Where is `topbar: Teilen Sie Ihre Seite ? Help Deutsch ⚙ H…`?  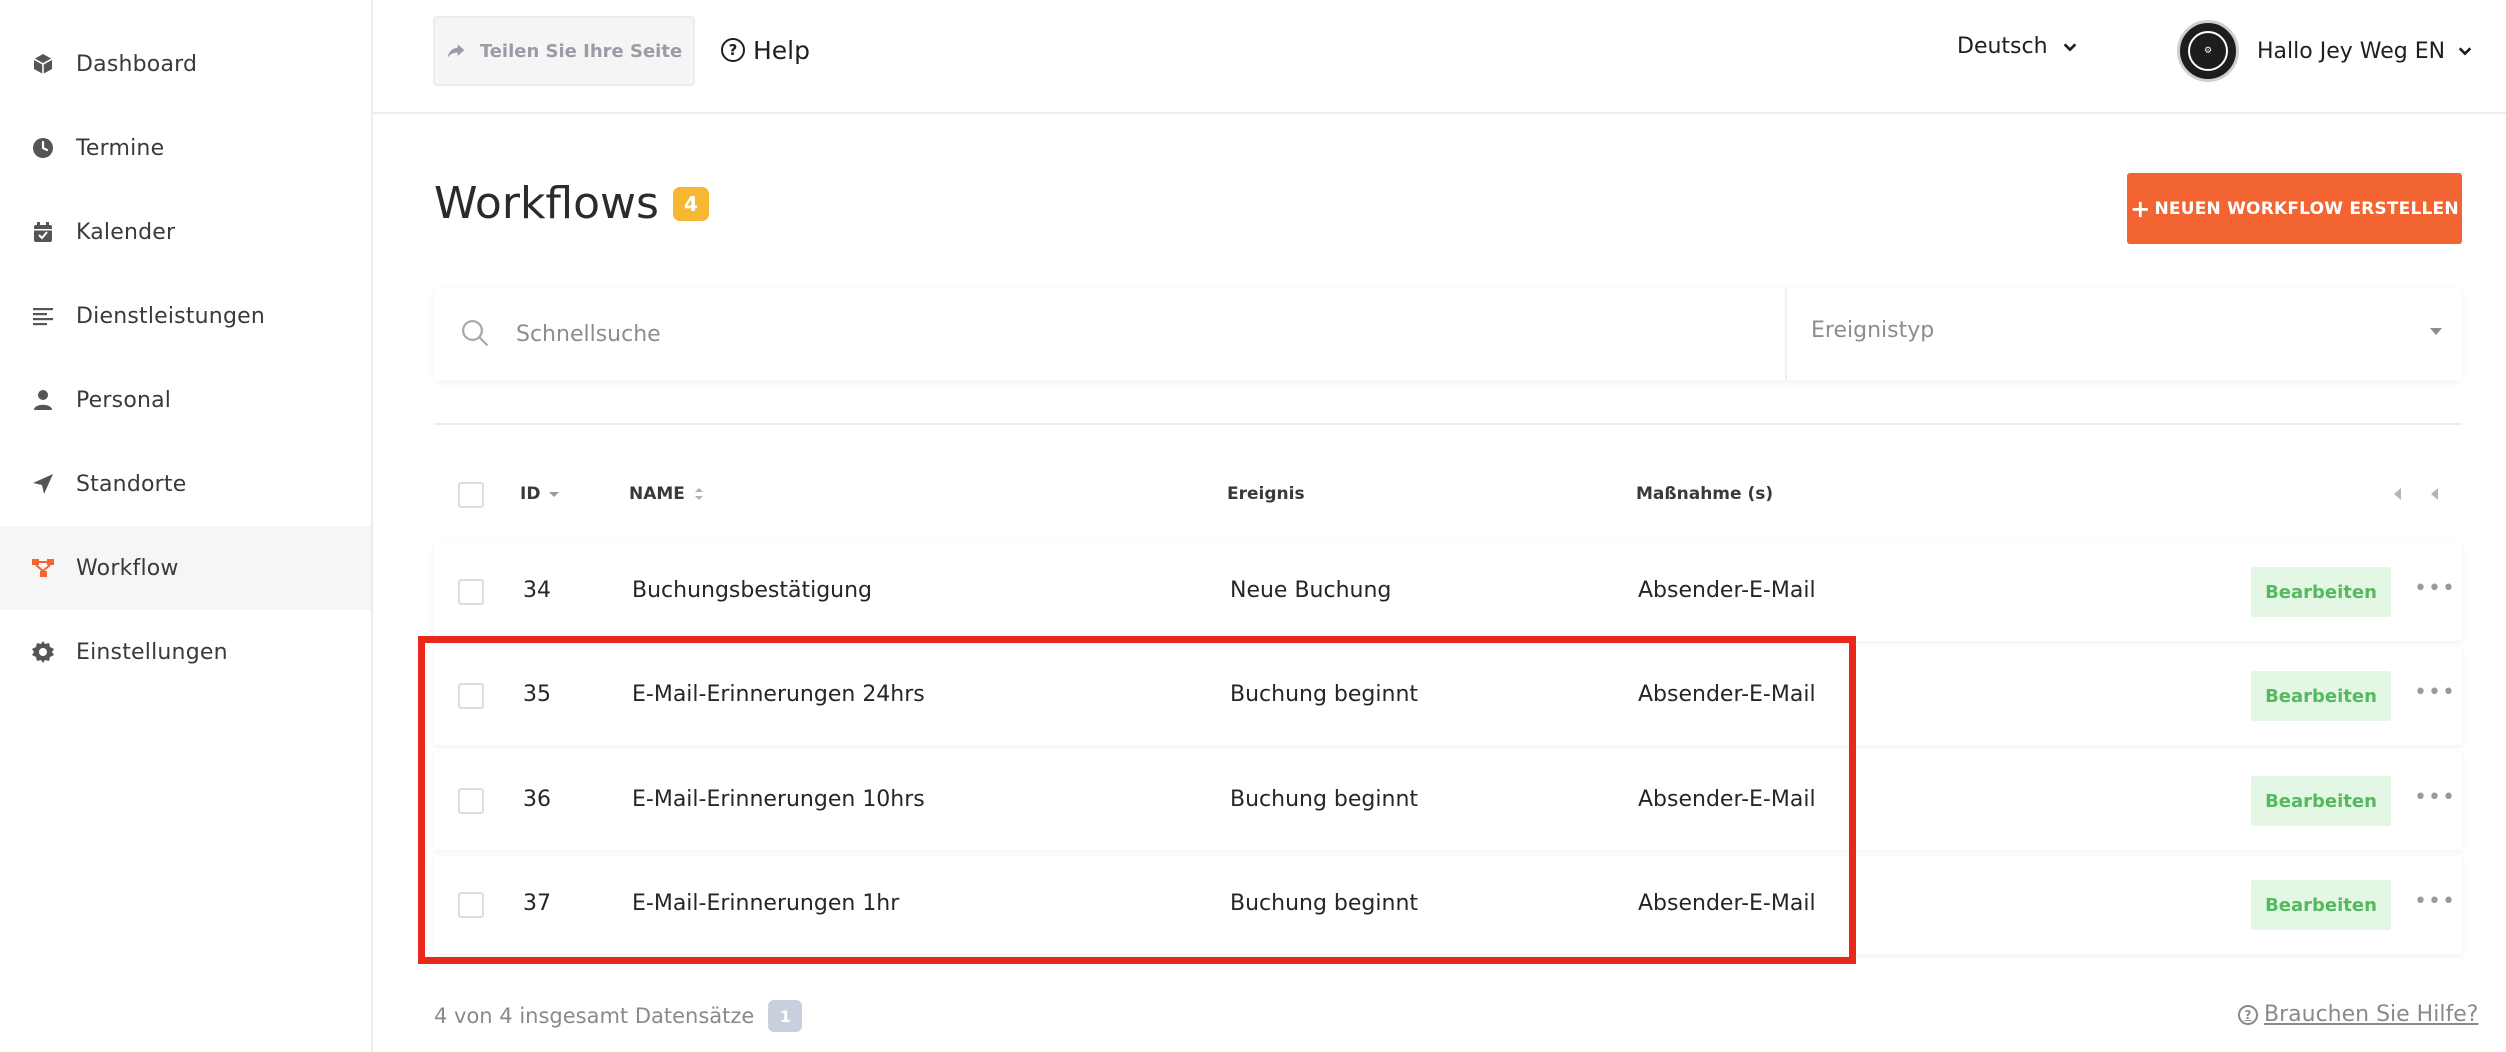
topbar: Teilen Sie Ihre Seite ? Help Deutsch ⚙ H… is located at coordinates (1439, 57).